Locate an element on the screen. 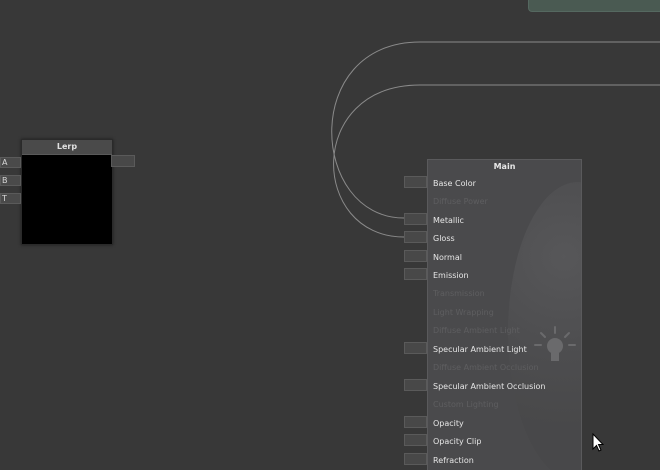 The image size is (660, 470). lerp-node: Lerp is located at coordinates (67, 192).